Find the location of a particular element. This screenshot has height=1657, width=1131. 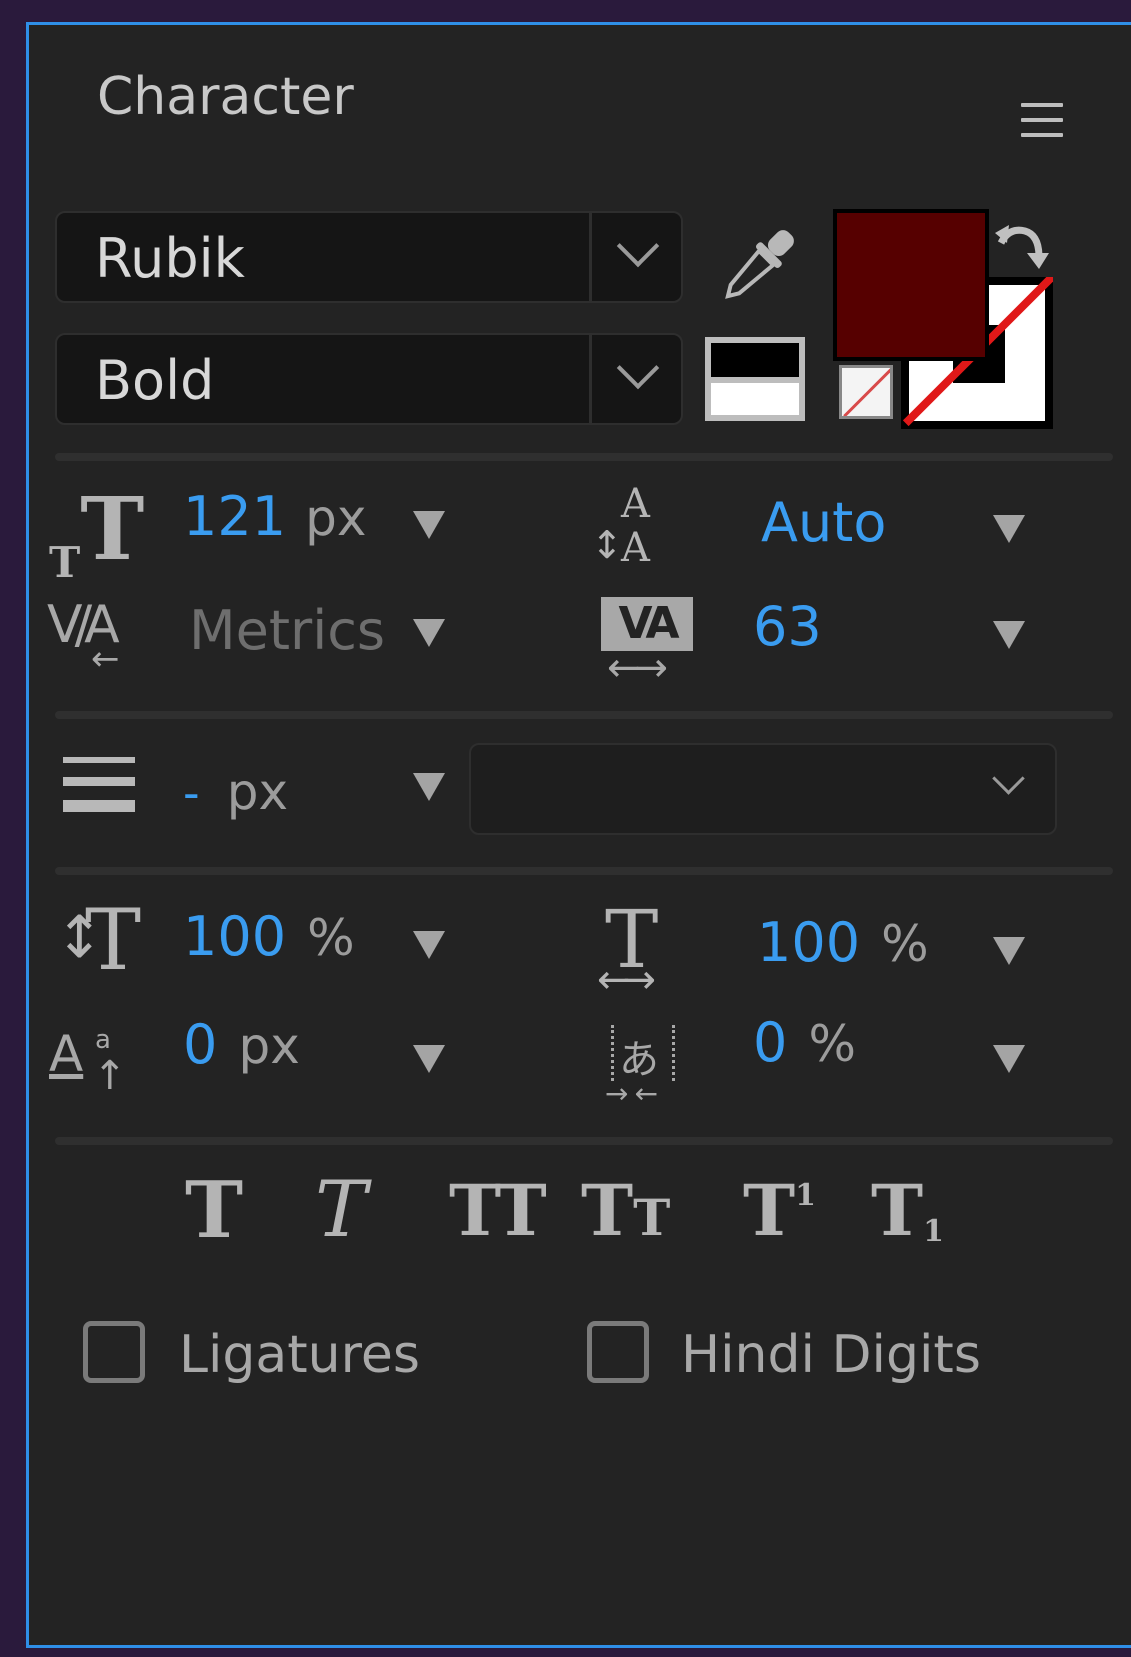

baseline-shift-icon: A a ↑ is located at coordinates (88, 1062).